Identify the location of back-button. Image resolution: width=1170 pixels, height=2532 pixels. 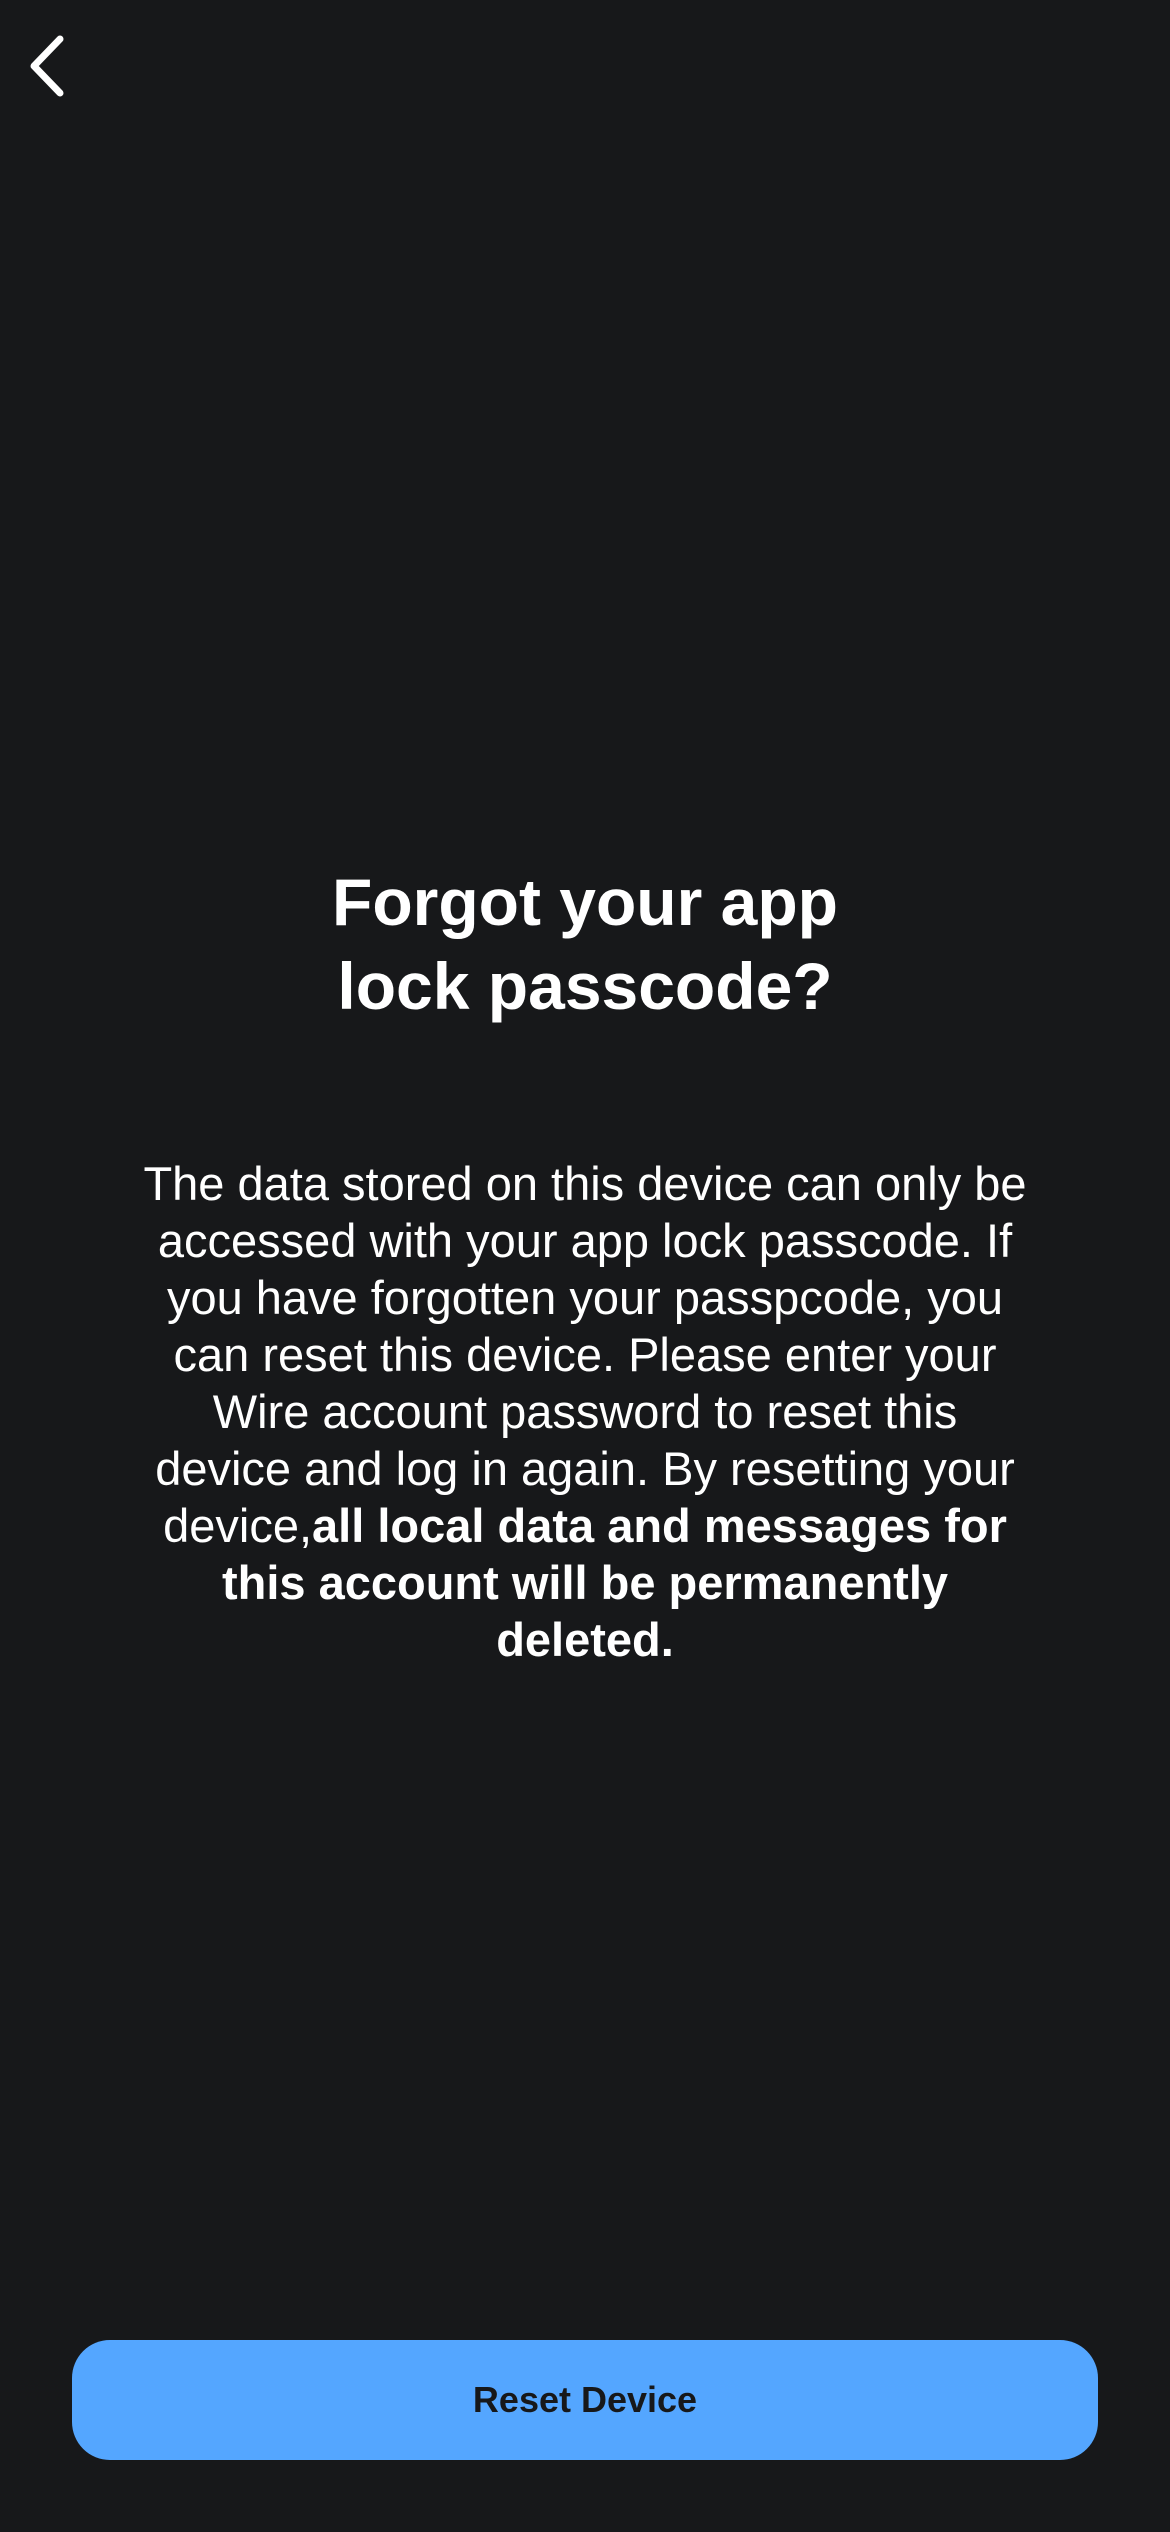
(46, 66).